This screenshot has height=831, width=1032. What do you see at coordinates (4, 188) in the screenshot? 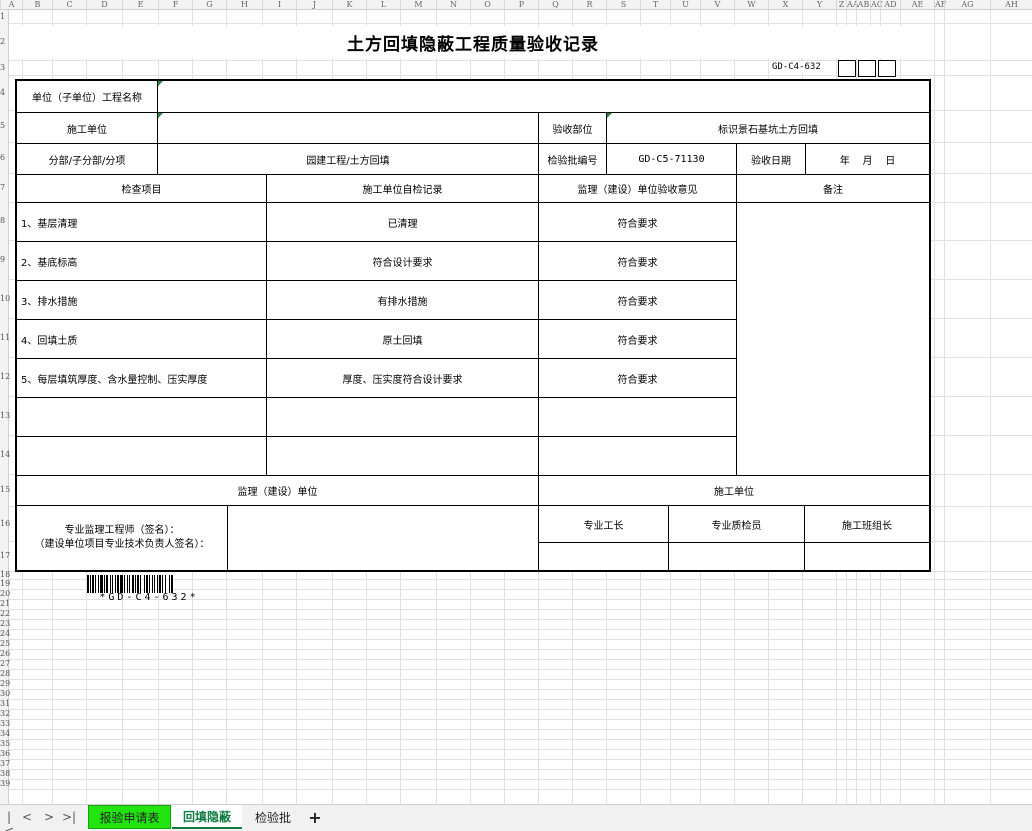
I see `row-header: 7` at bounding box center [4, 188].